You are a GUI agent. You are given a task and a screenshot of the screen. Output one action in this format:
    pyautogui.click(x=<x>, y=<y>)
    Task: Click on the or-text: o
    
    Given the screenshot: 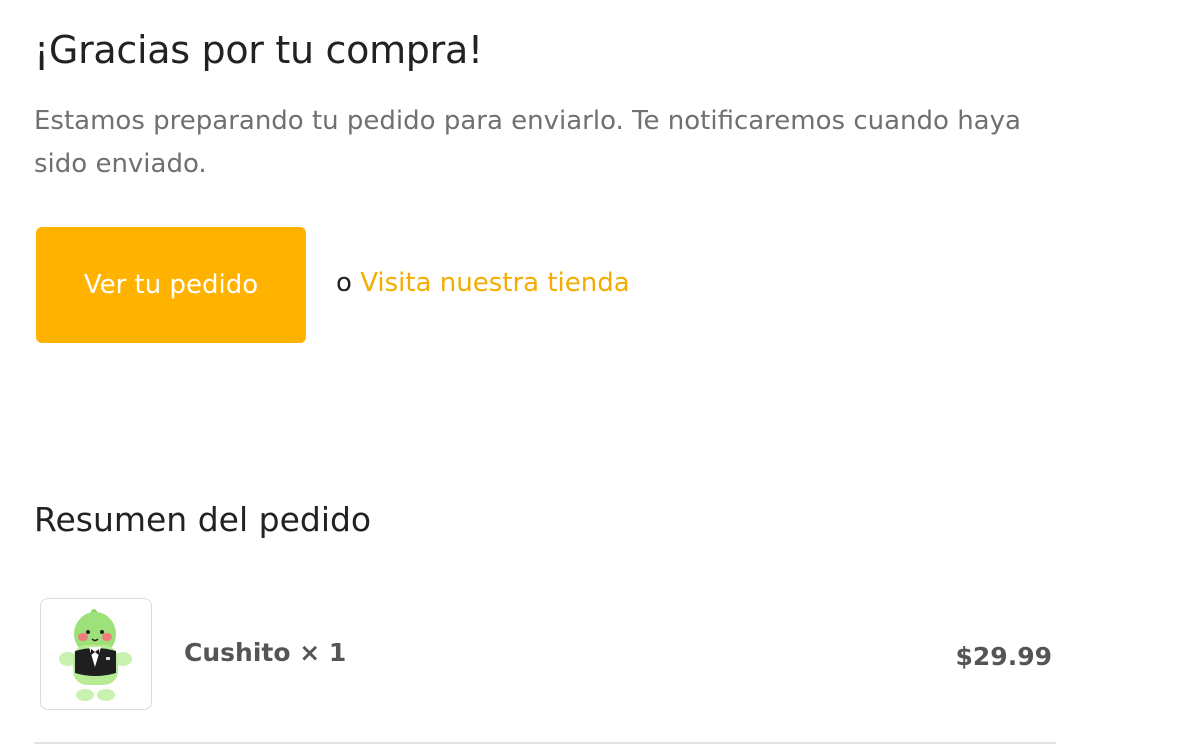 What is the action you would take?
    pyautogui.click(x=344, y=283)
    